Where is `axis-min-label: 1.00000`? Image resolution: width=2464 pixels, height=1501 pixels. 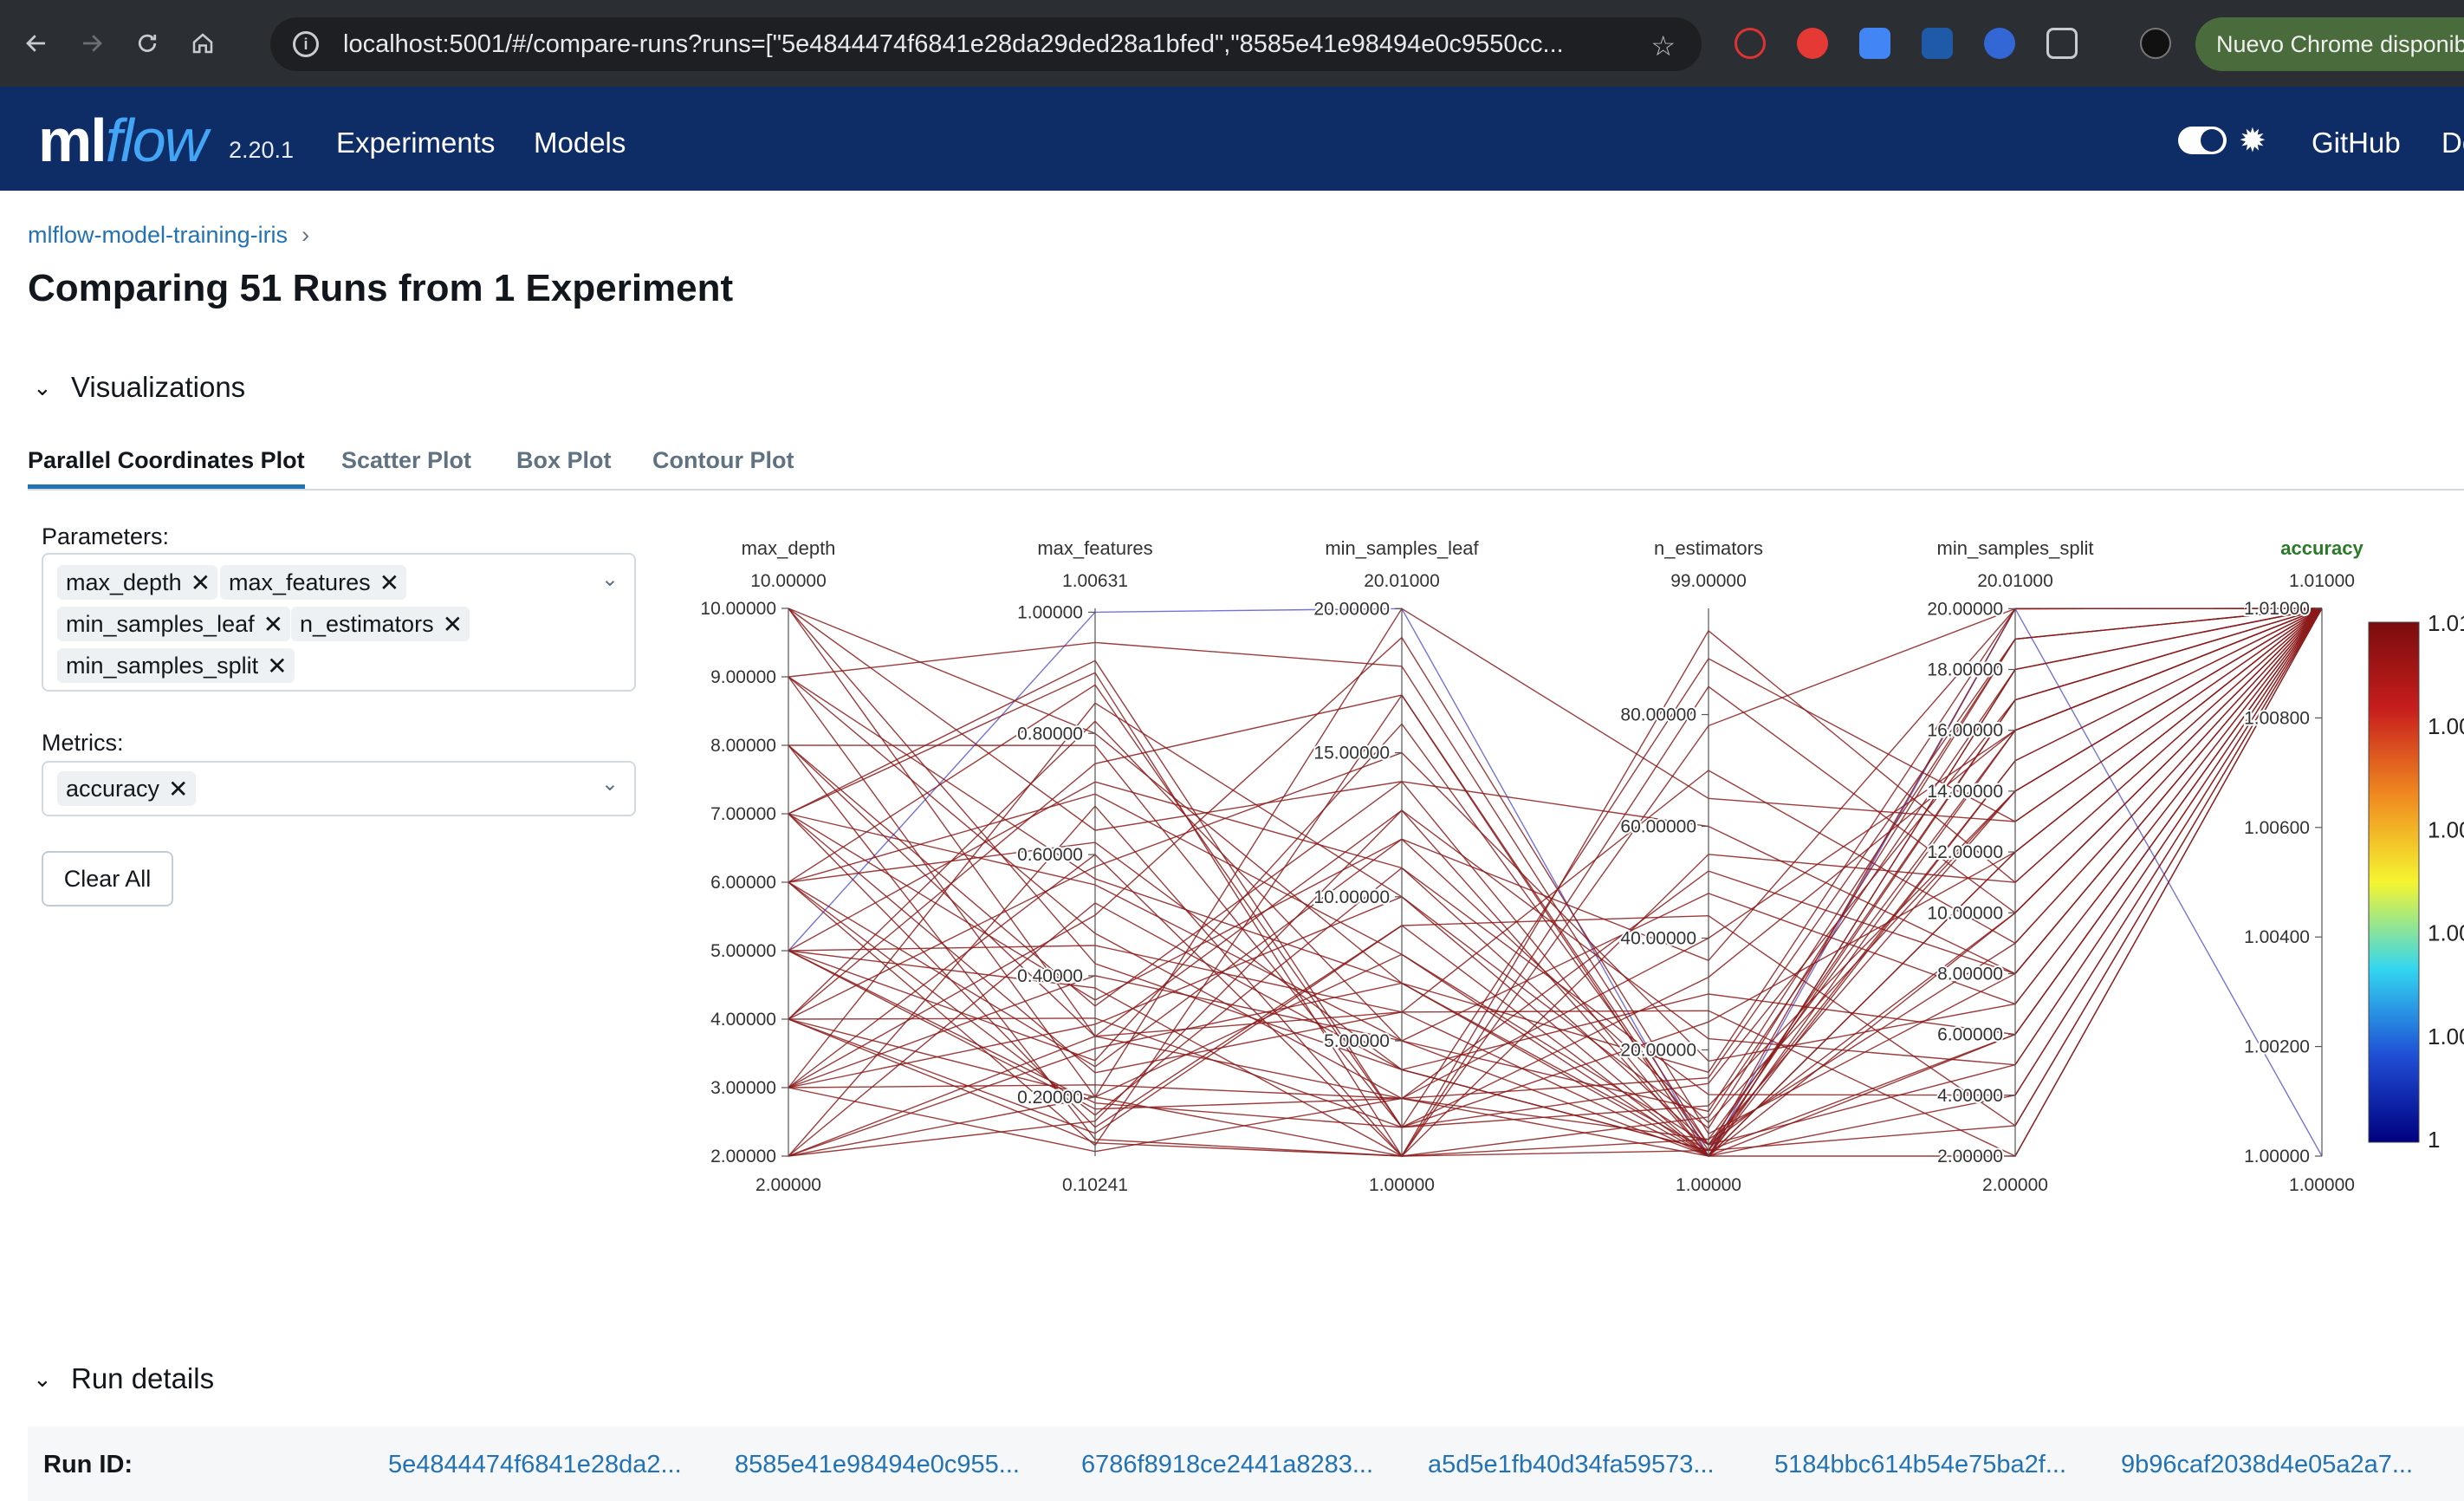 axis-min-label: 1.00000 is located at coordinates (1402, 1185).